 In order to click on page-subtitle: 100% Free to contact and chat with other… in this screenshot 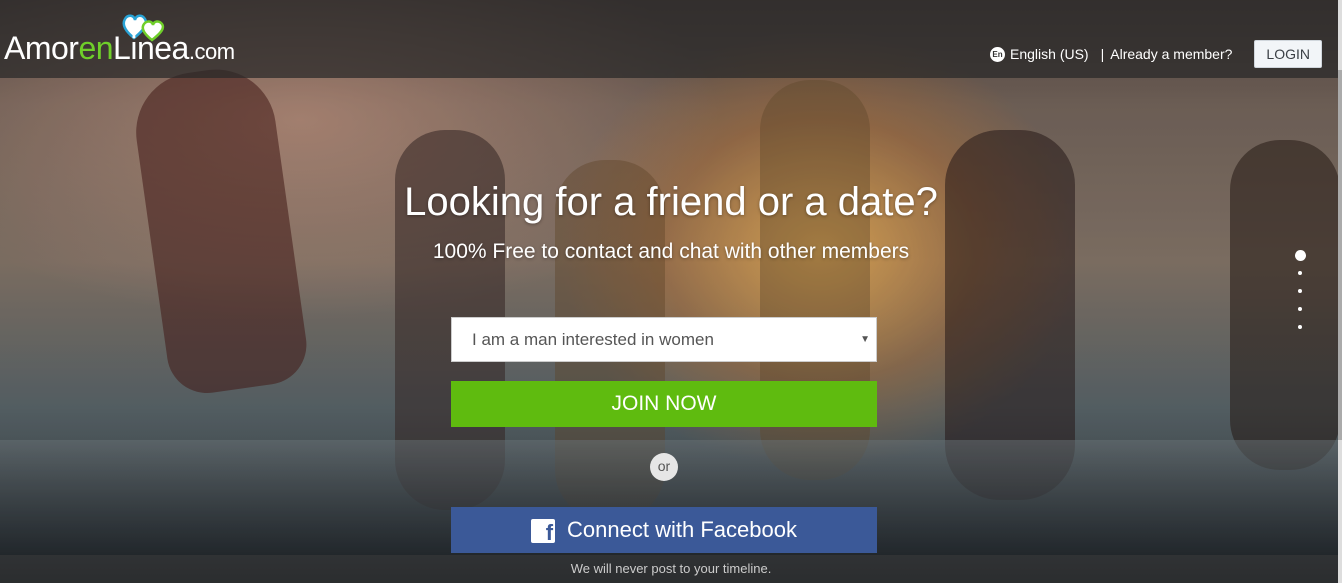, I will do `click(671, 251)`.